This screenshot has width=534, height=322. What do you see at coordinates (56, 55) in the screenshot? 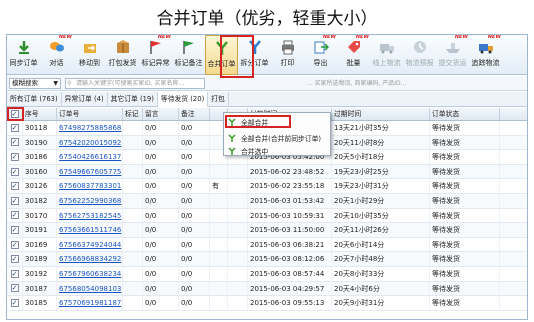
I see `toolbar-button-chat: 对话 NEW` at bounding box center [56, 55].